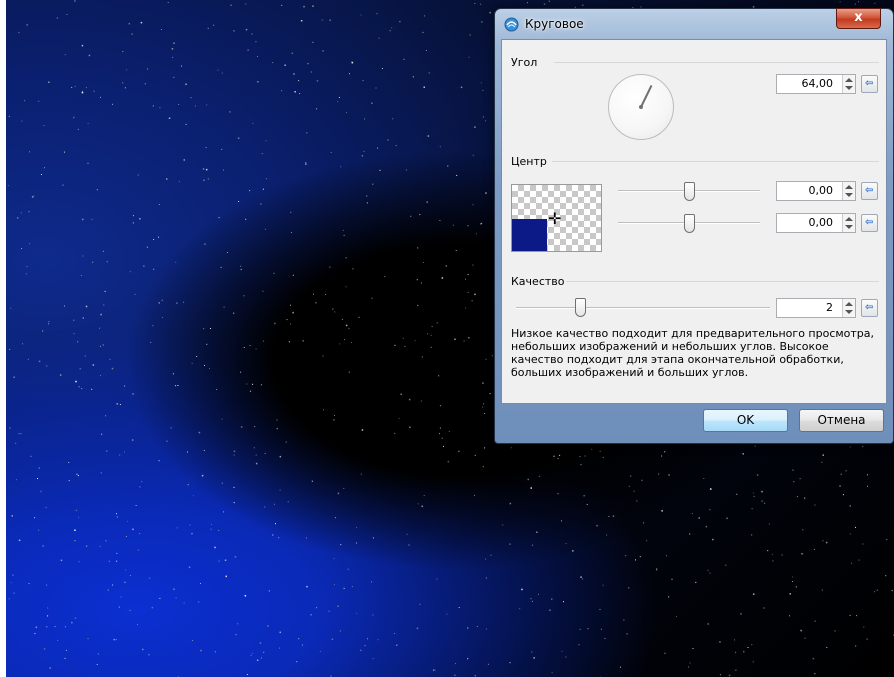  I want to click on dial-needle-line, so click(646, 96).